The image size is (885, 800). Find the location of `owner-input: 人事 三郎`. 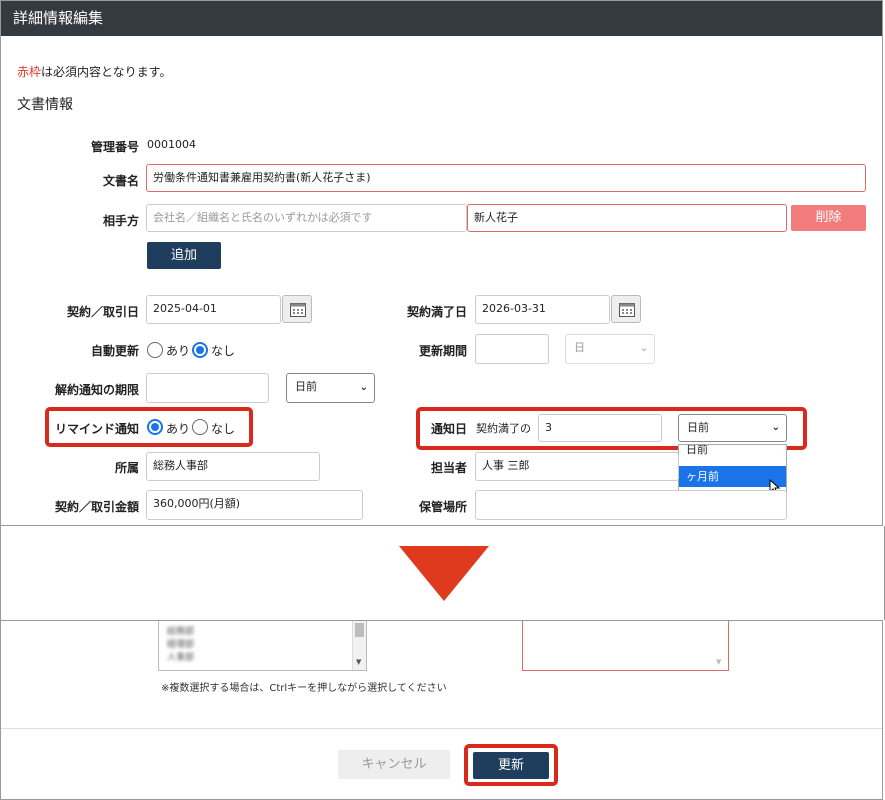

owner-input: 人事 三郎 is located at coordinates (577, 466).